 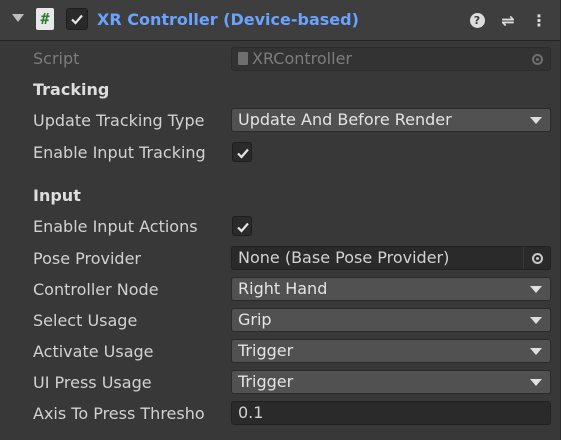 I want to click on component-header: # XR Controller (Device-based) ? ⇌ ⋮, so click(x=280, y=20).